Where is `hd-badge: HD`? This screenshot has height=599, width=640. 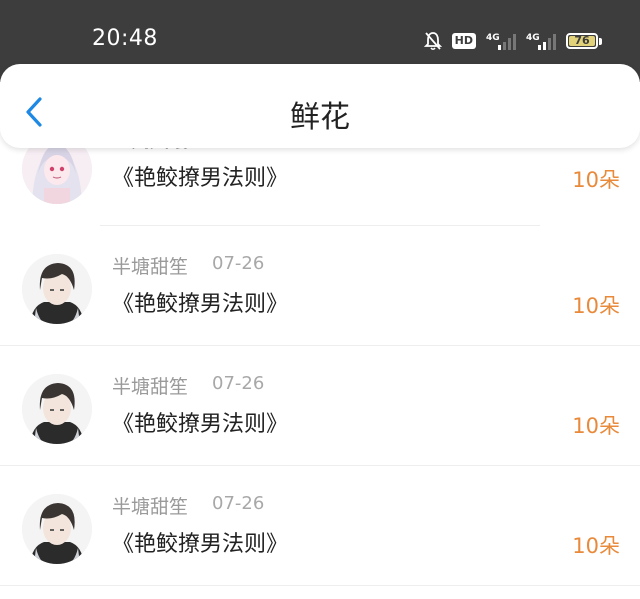 hd-badge: HD is located at coordinates (463, 41).